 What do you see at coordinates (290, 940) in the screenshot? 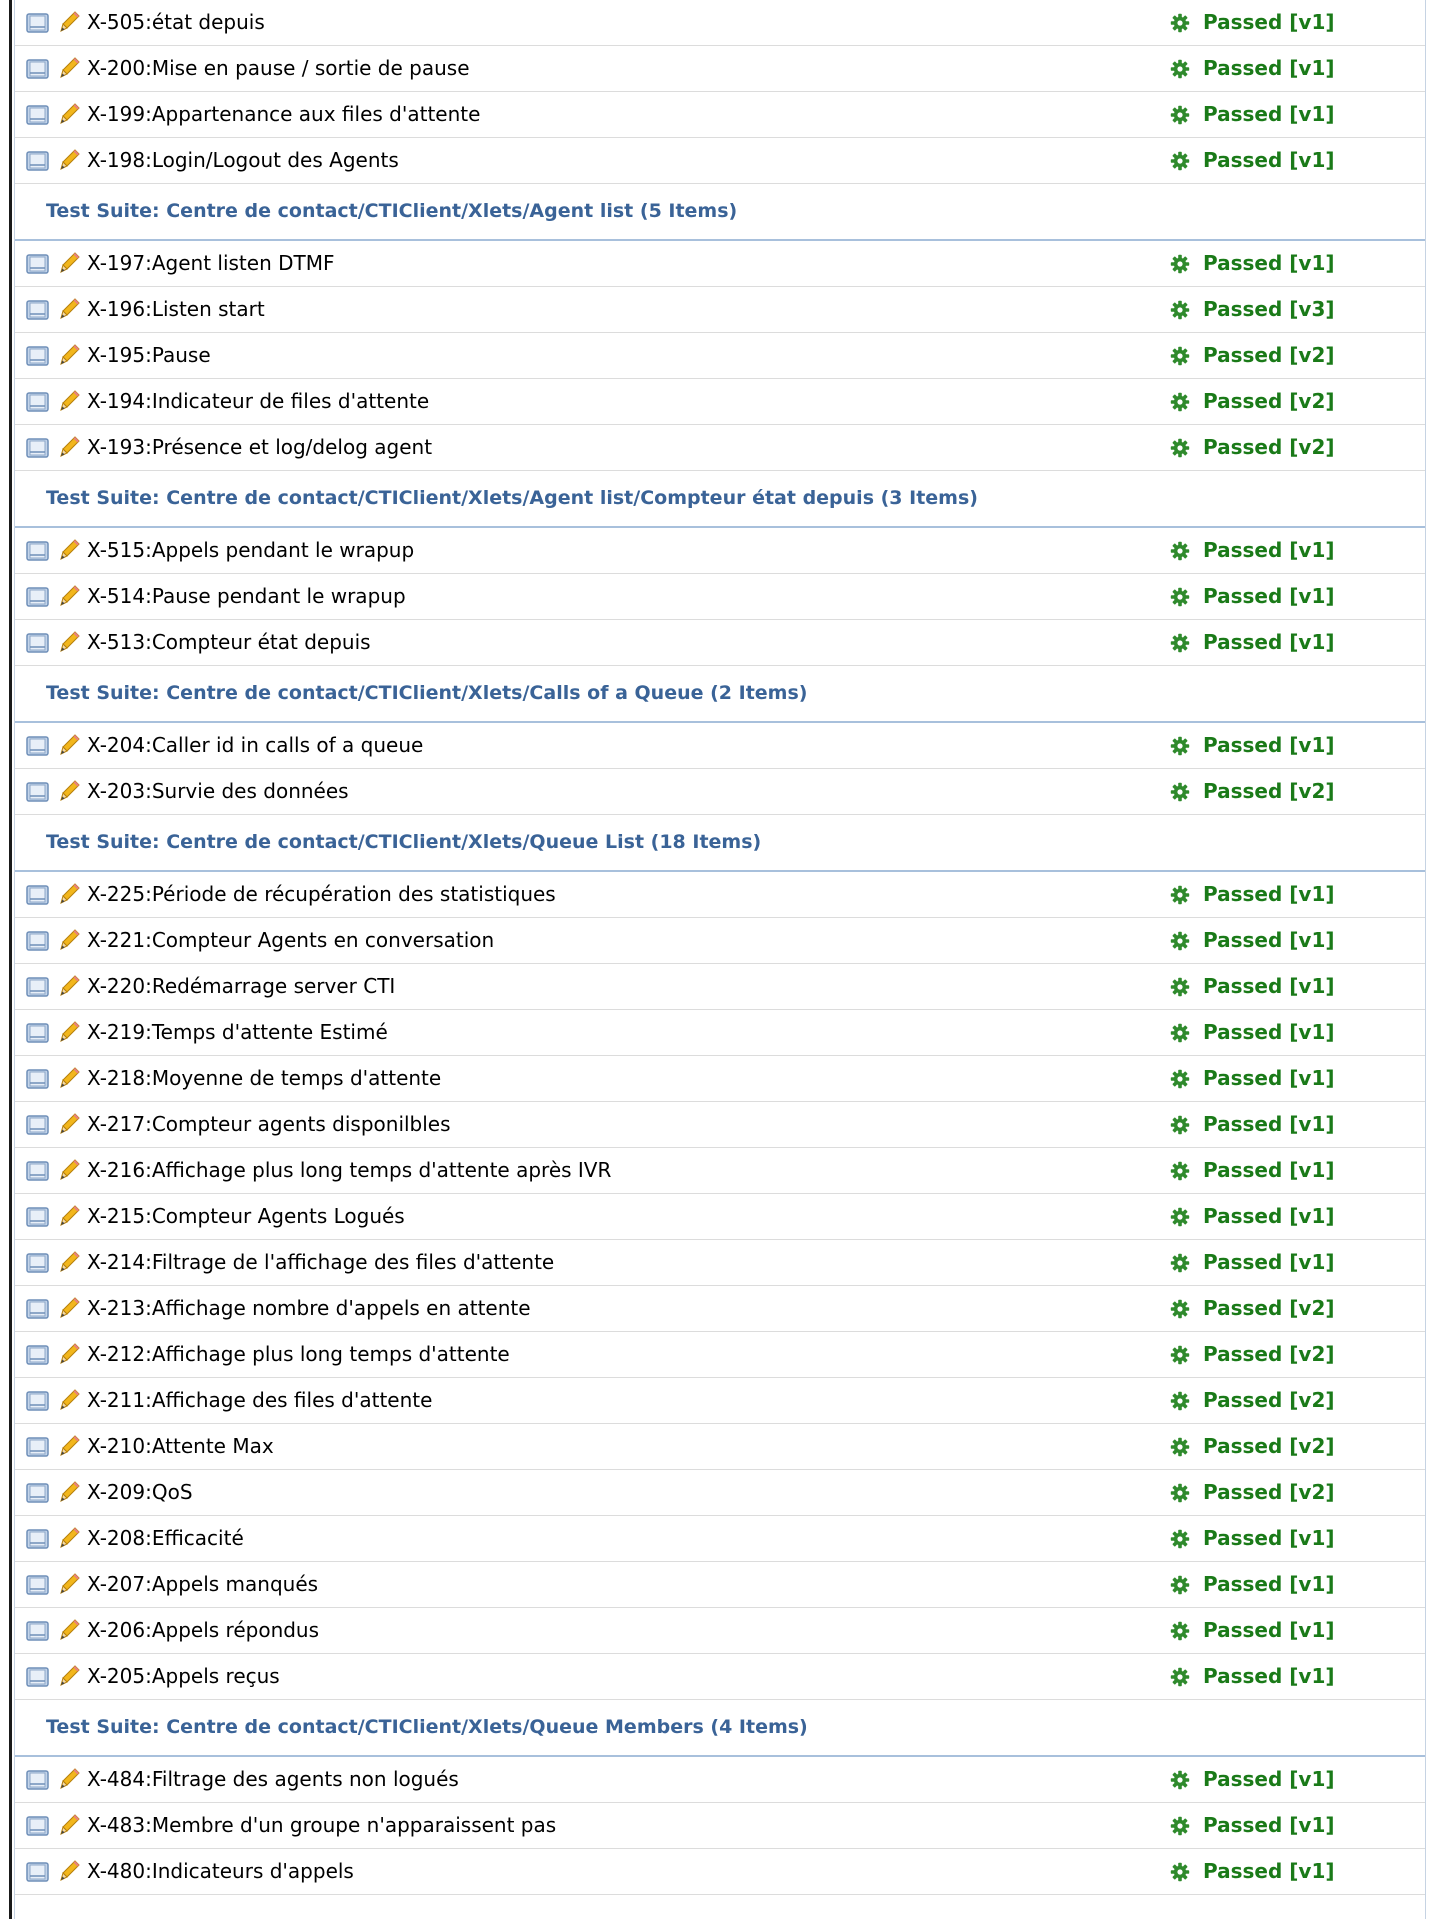
I see `test-case-name: X-221:Compteur Agents en conversation` at bounding box center [290, 940].